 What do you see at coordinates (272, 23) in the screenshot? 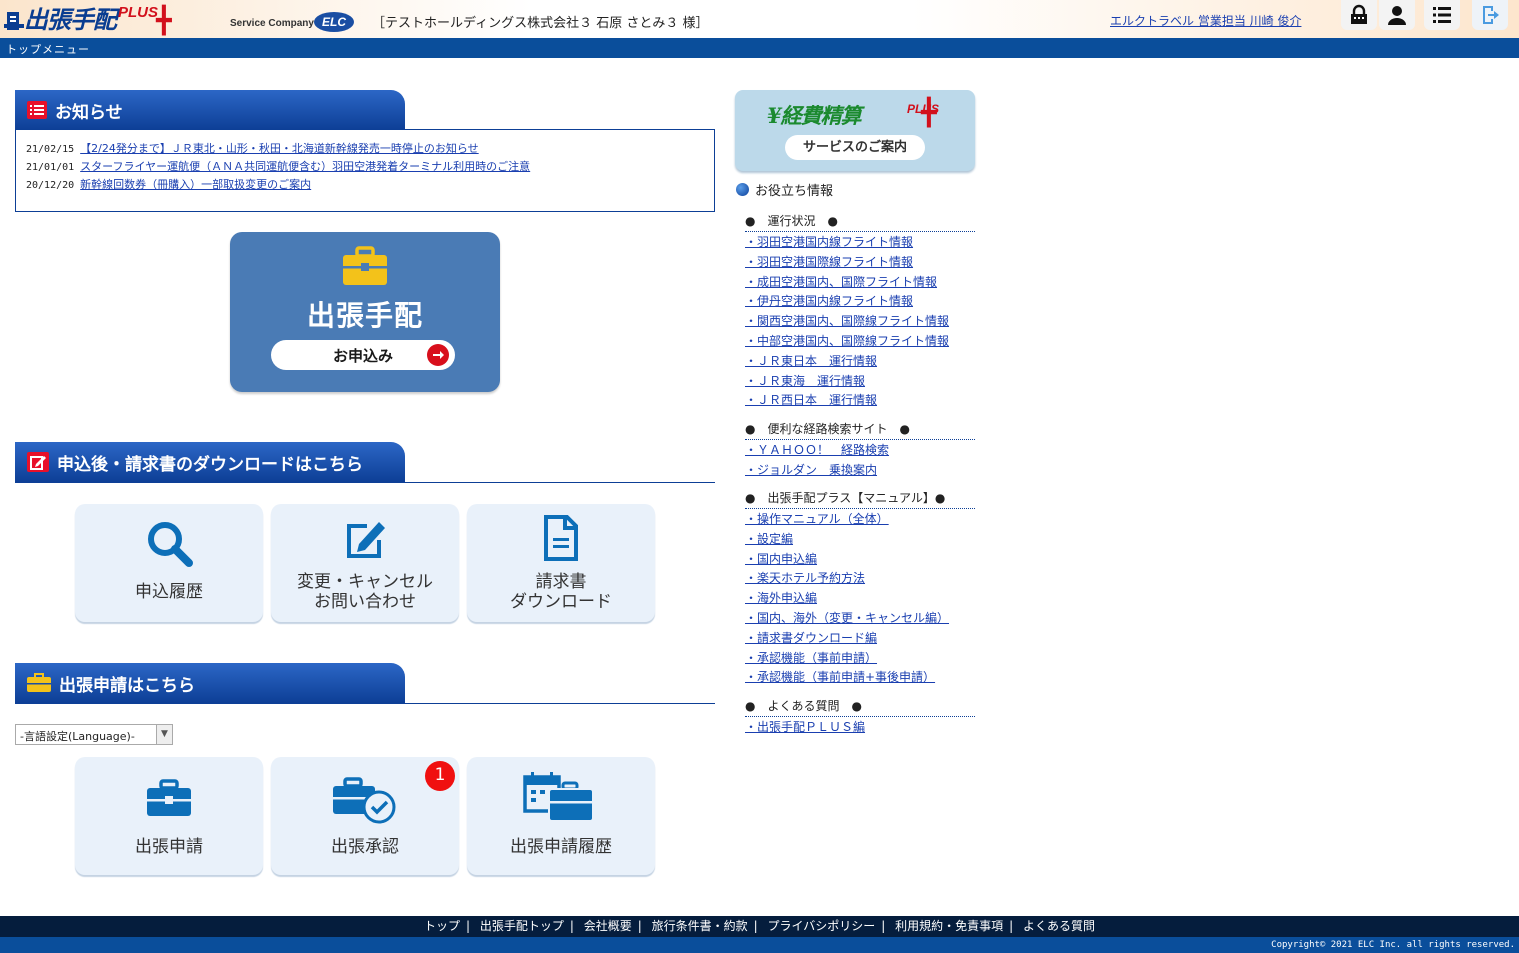
I see `service-company: Service Company` at bounding box center [272, 23].